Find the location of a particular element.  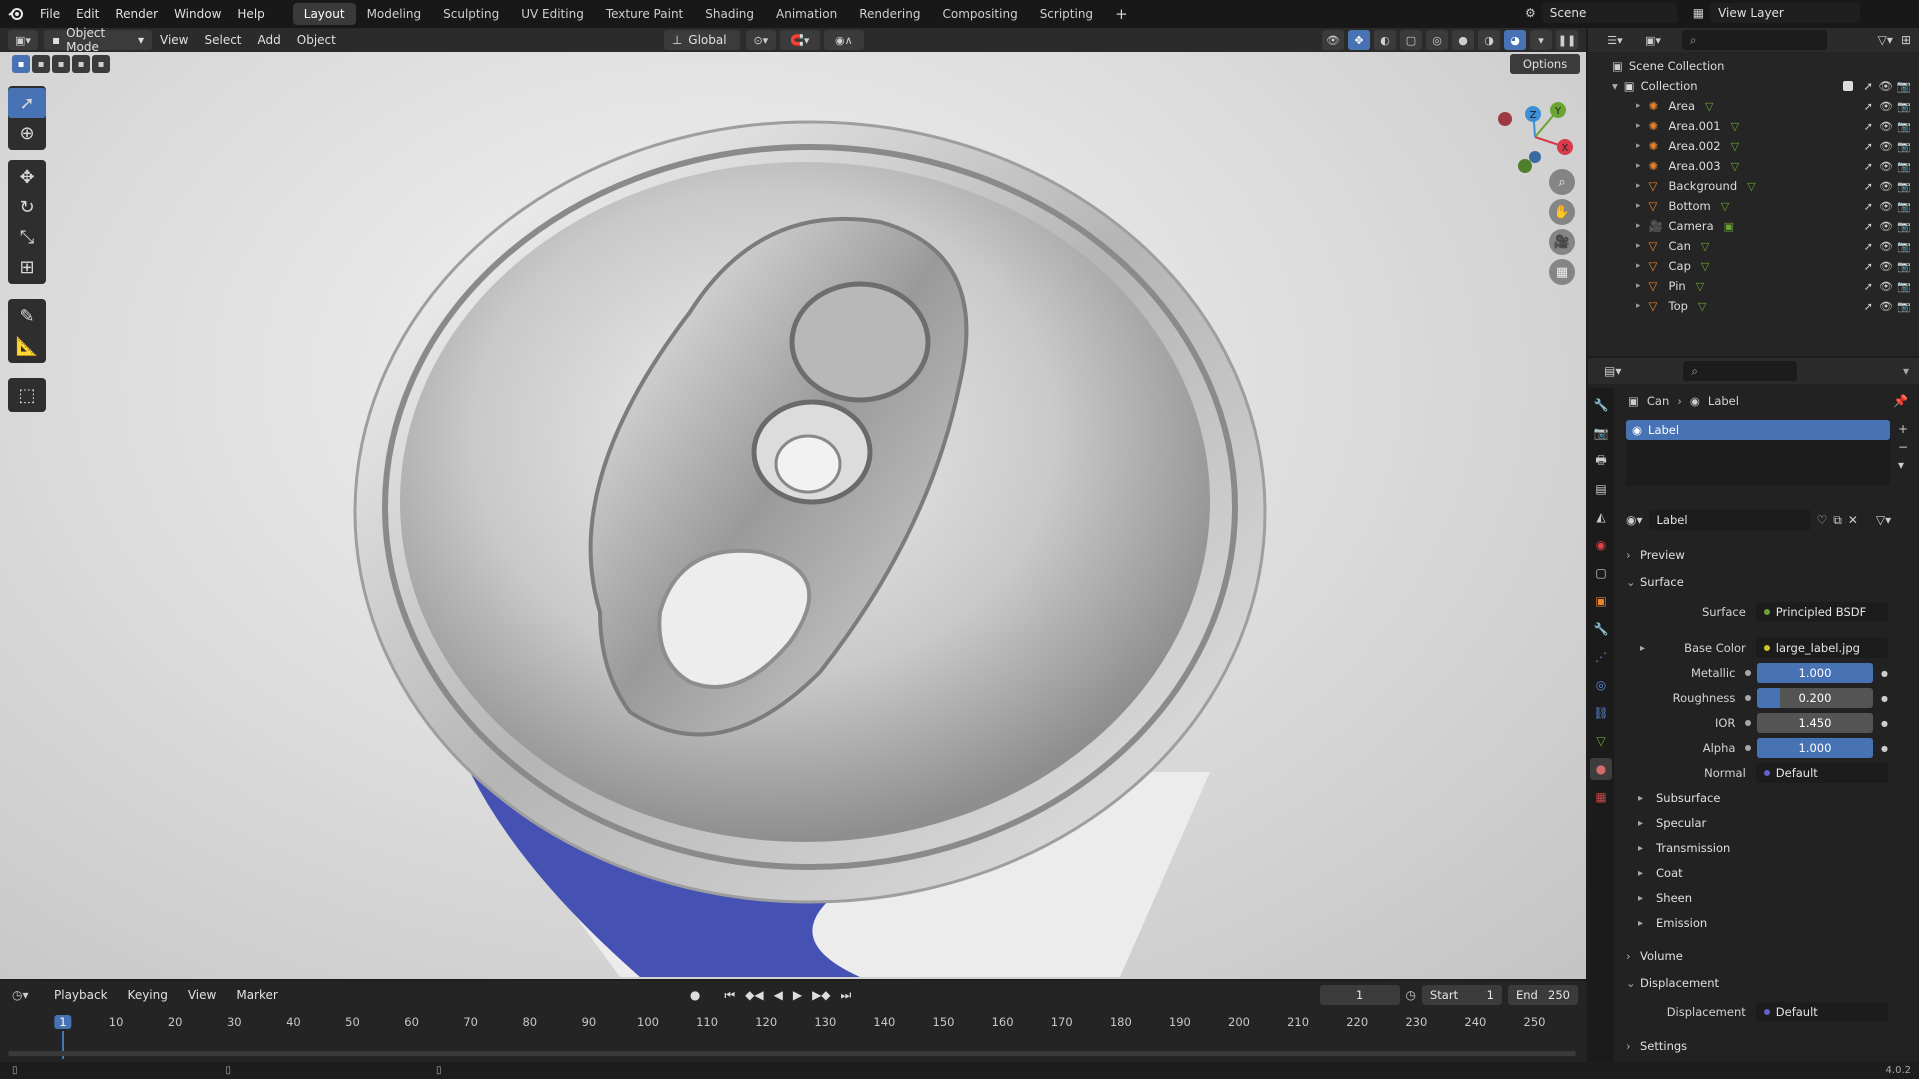

world-tab-icon: ◉ is located at coordinates (1601, 545).